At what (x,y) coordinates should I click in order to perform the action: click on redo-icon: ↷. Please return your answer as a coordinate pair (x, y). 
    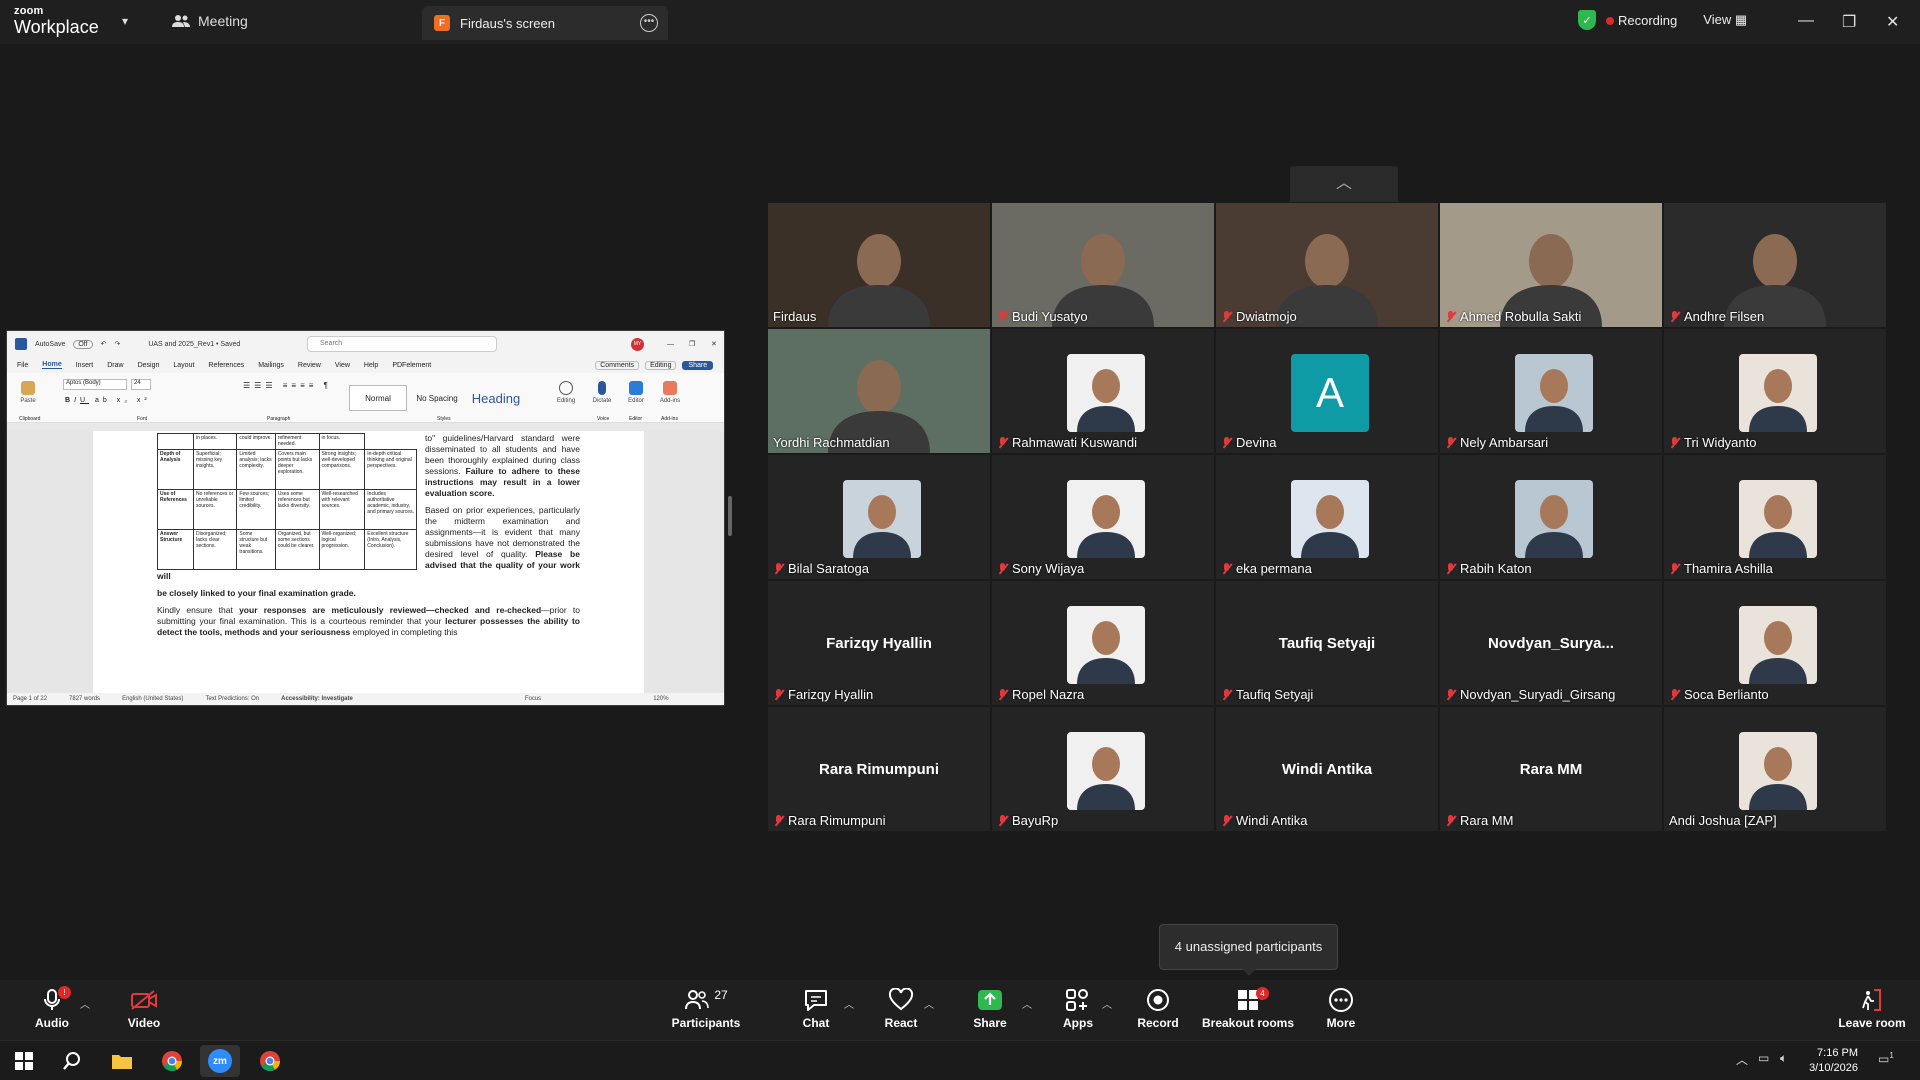
    Looking at the image, I should click on (117, 344).